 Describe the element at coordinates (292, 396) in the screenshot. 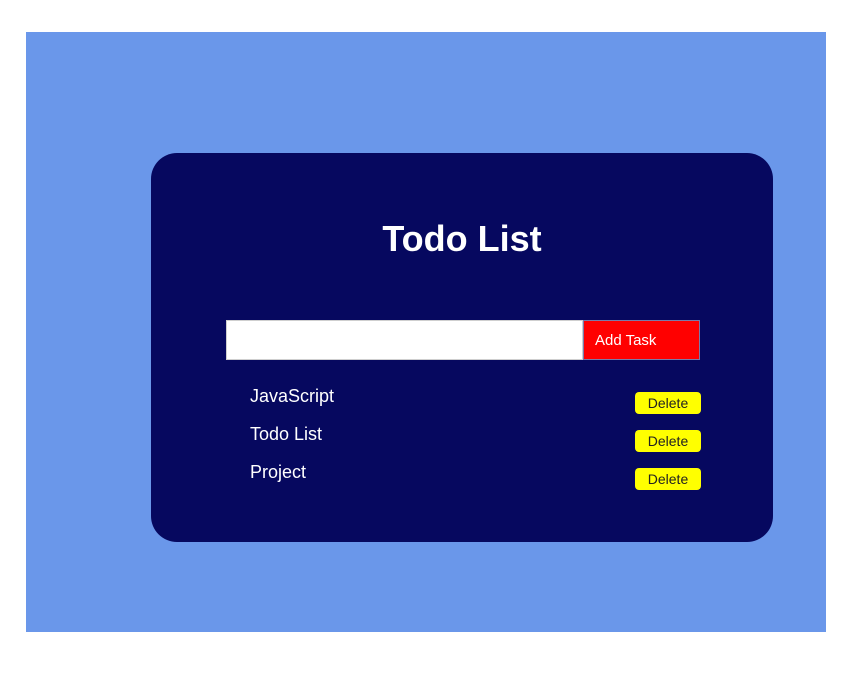

I see `task-label: JavaScript` at that location.